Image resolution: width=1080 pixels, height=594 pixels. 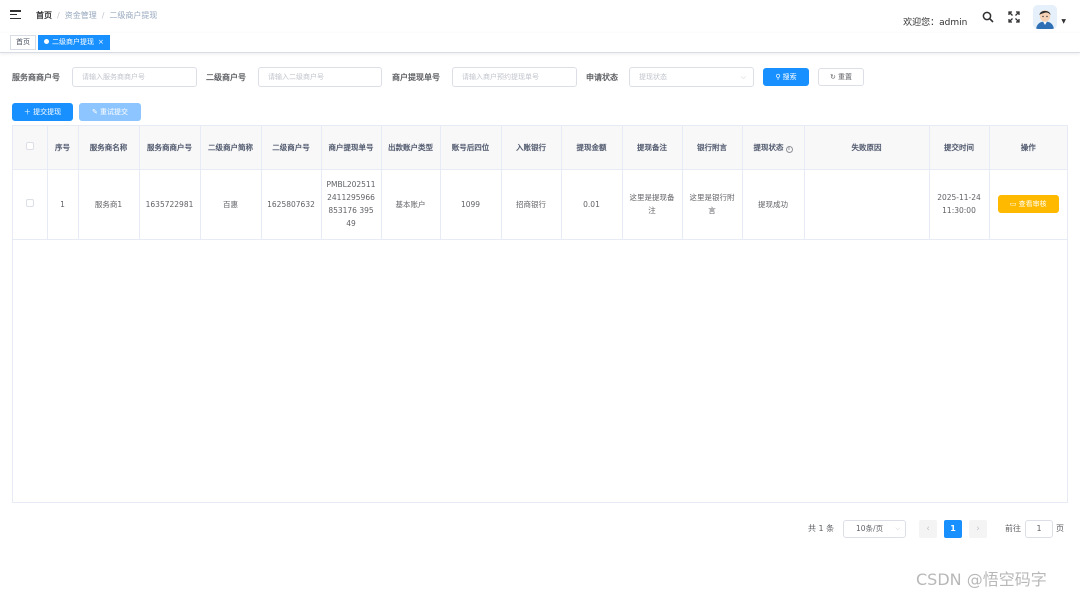 I want to click on cell-bank-memo: 这里是银行附言, so click(x=712, y=204).